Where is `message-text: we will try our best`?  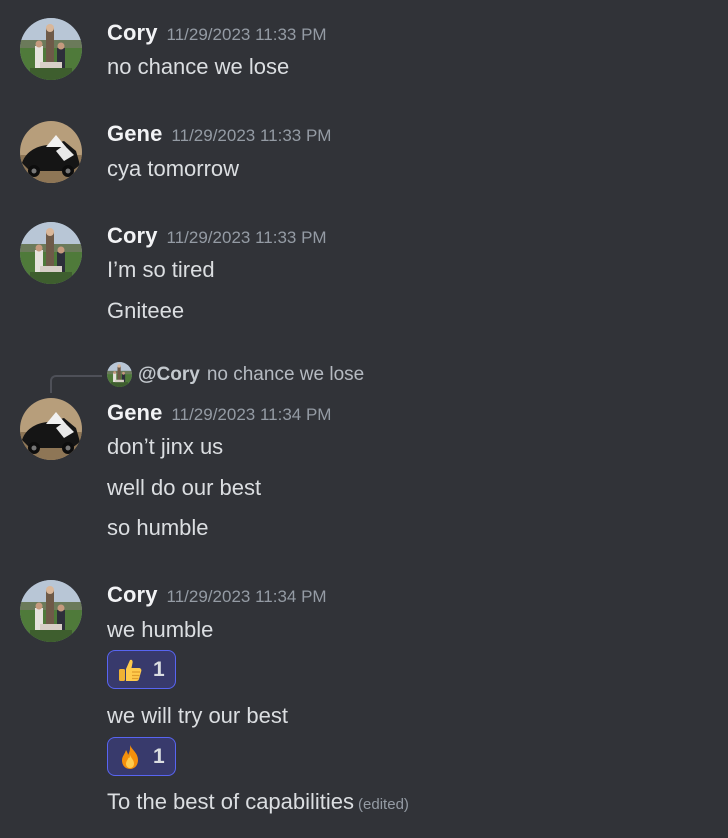 message-text: we will try our best is located at coordinates (197, 715).